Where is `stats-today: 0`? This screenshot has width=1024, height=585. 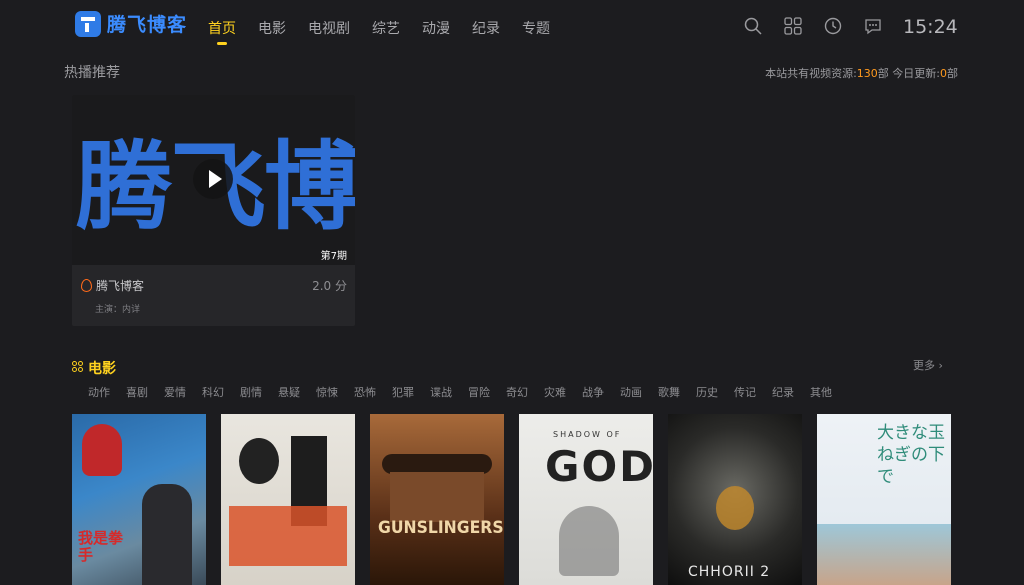
stats-today: 0 is located at coordinates (943, 73).